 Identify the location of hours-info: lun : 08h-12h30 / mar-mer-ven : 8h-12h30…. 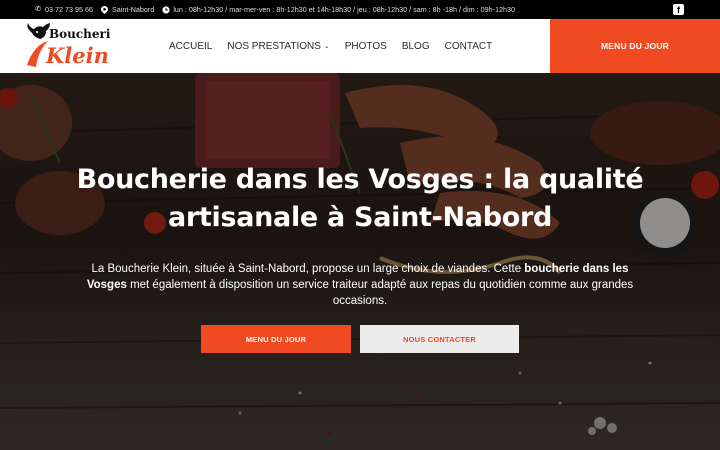
(338, 9).